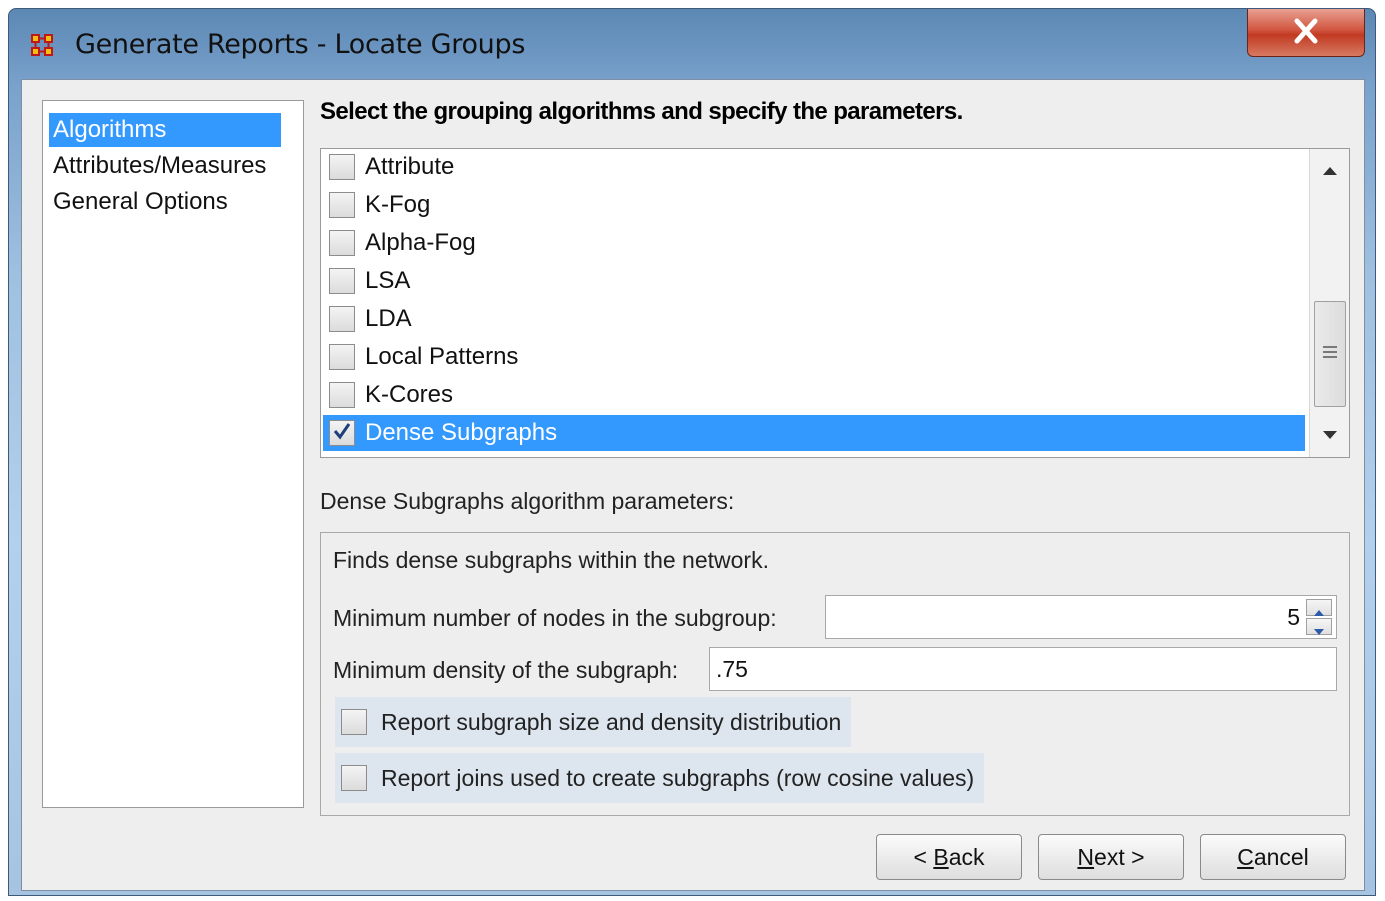  I want to click on nav-item-general-options: General Options, so click(140, 202).